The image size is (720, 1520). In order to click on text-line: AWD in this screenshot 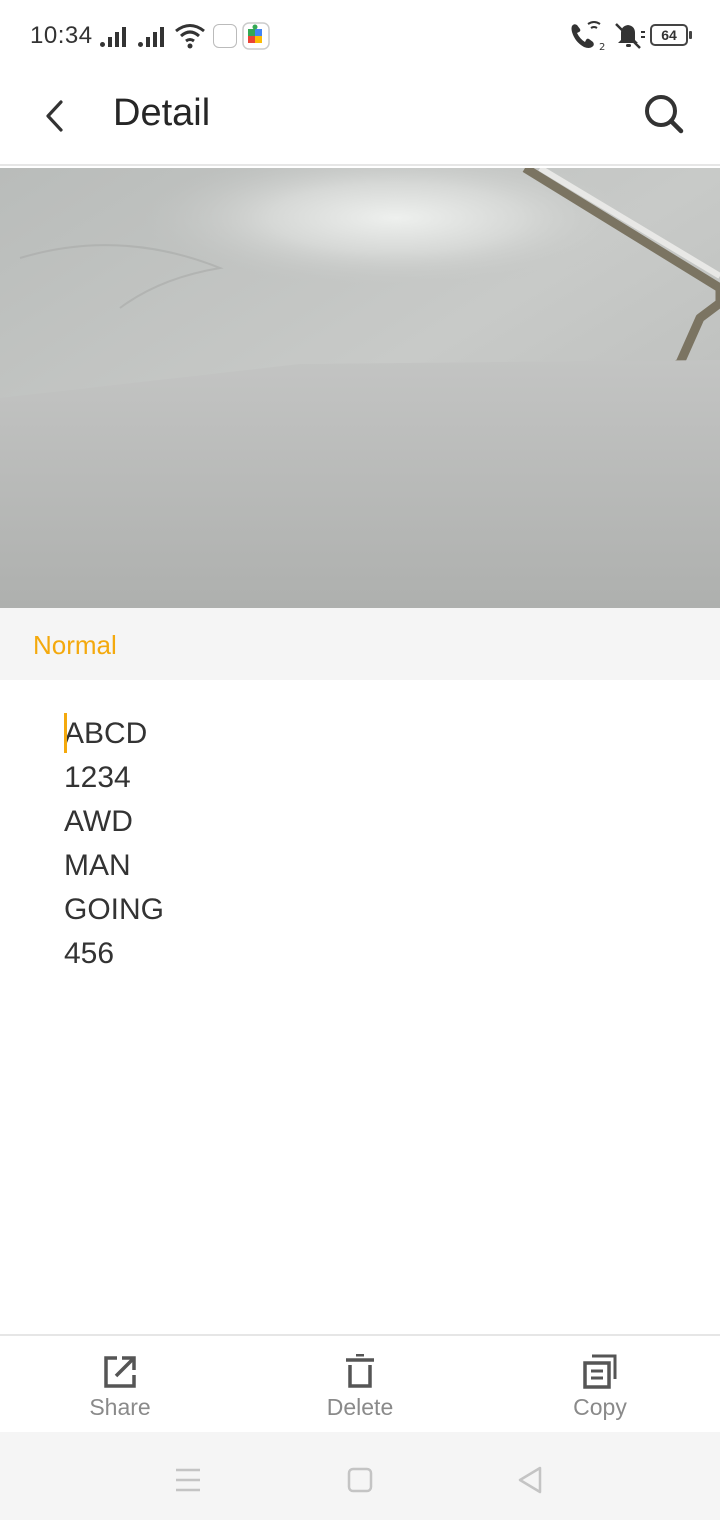, I will do `click(98, 821)`.